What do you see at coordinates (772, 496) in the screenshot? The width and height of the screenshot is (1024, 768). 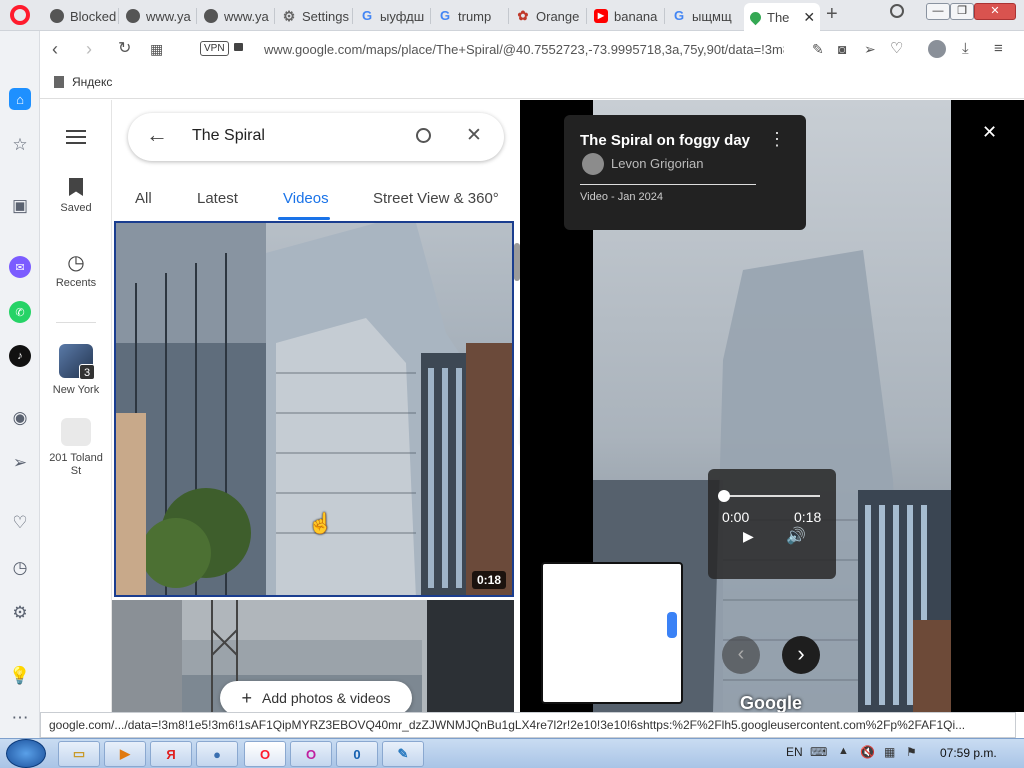 I see `seek-bar` at bounding box center [772, 496].